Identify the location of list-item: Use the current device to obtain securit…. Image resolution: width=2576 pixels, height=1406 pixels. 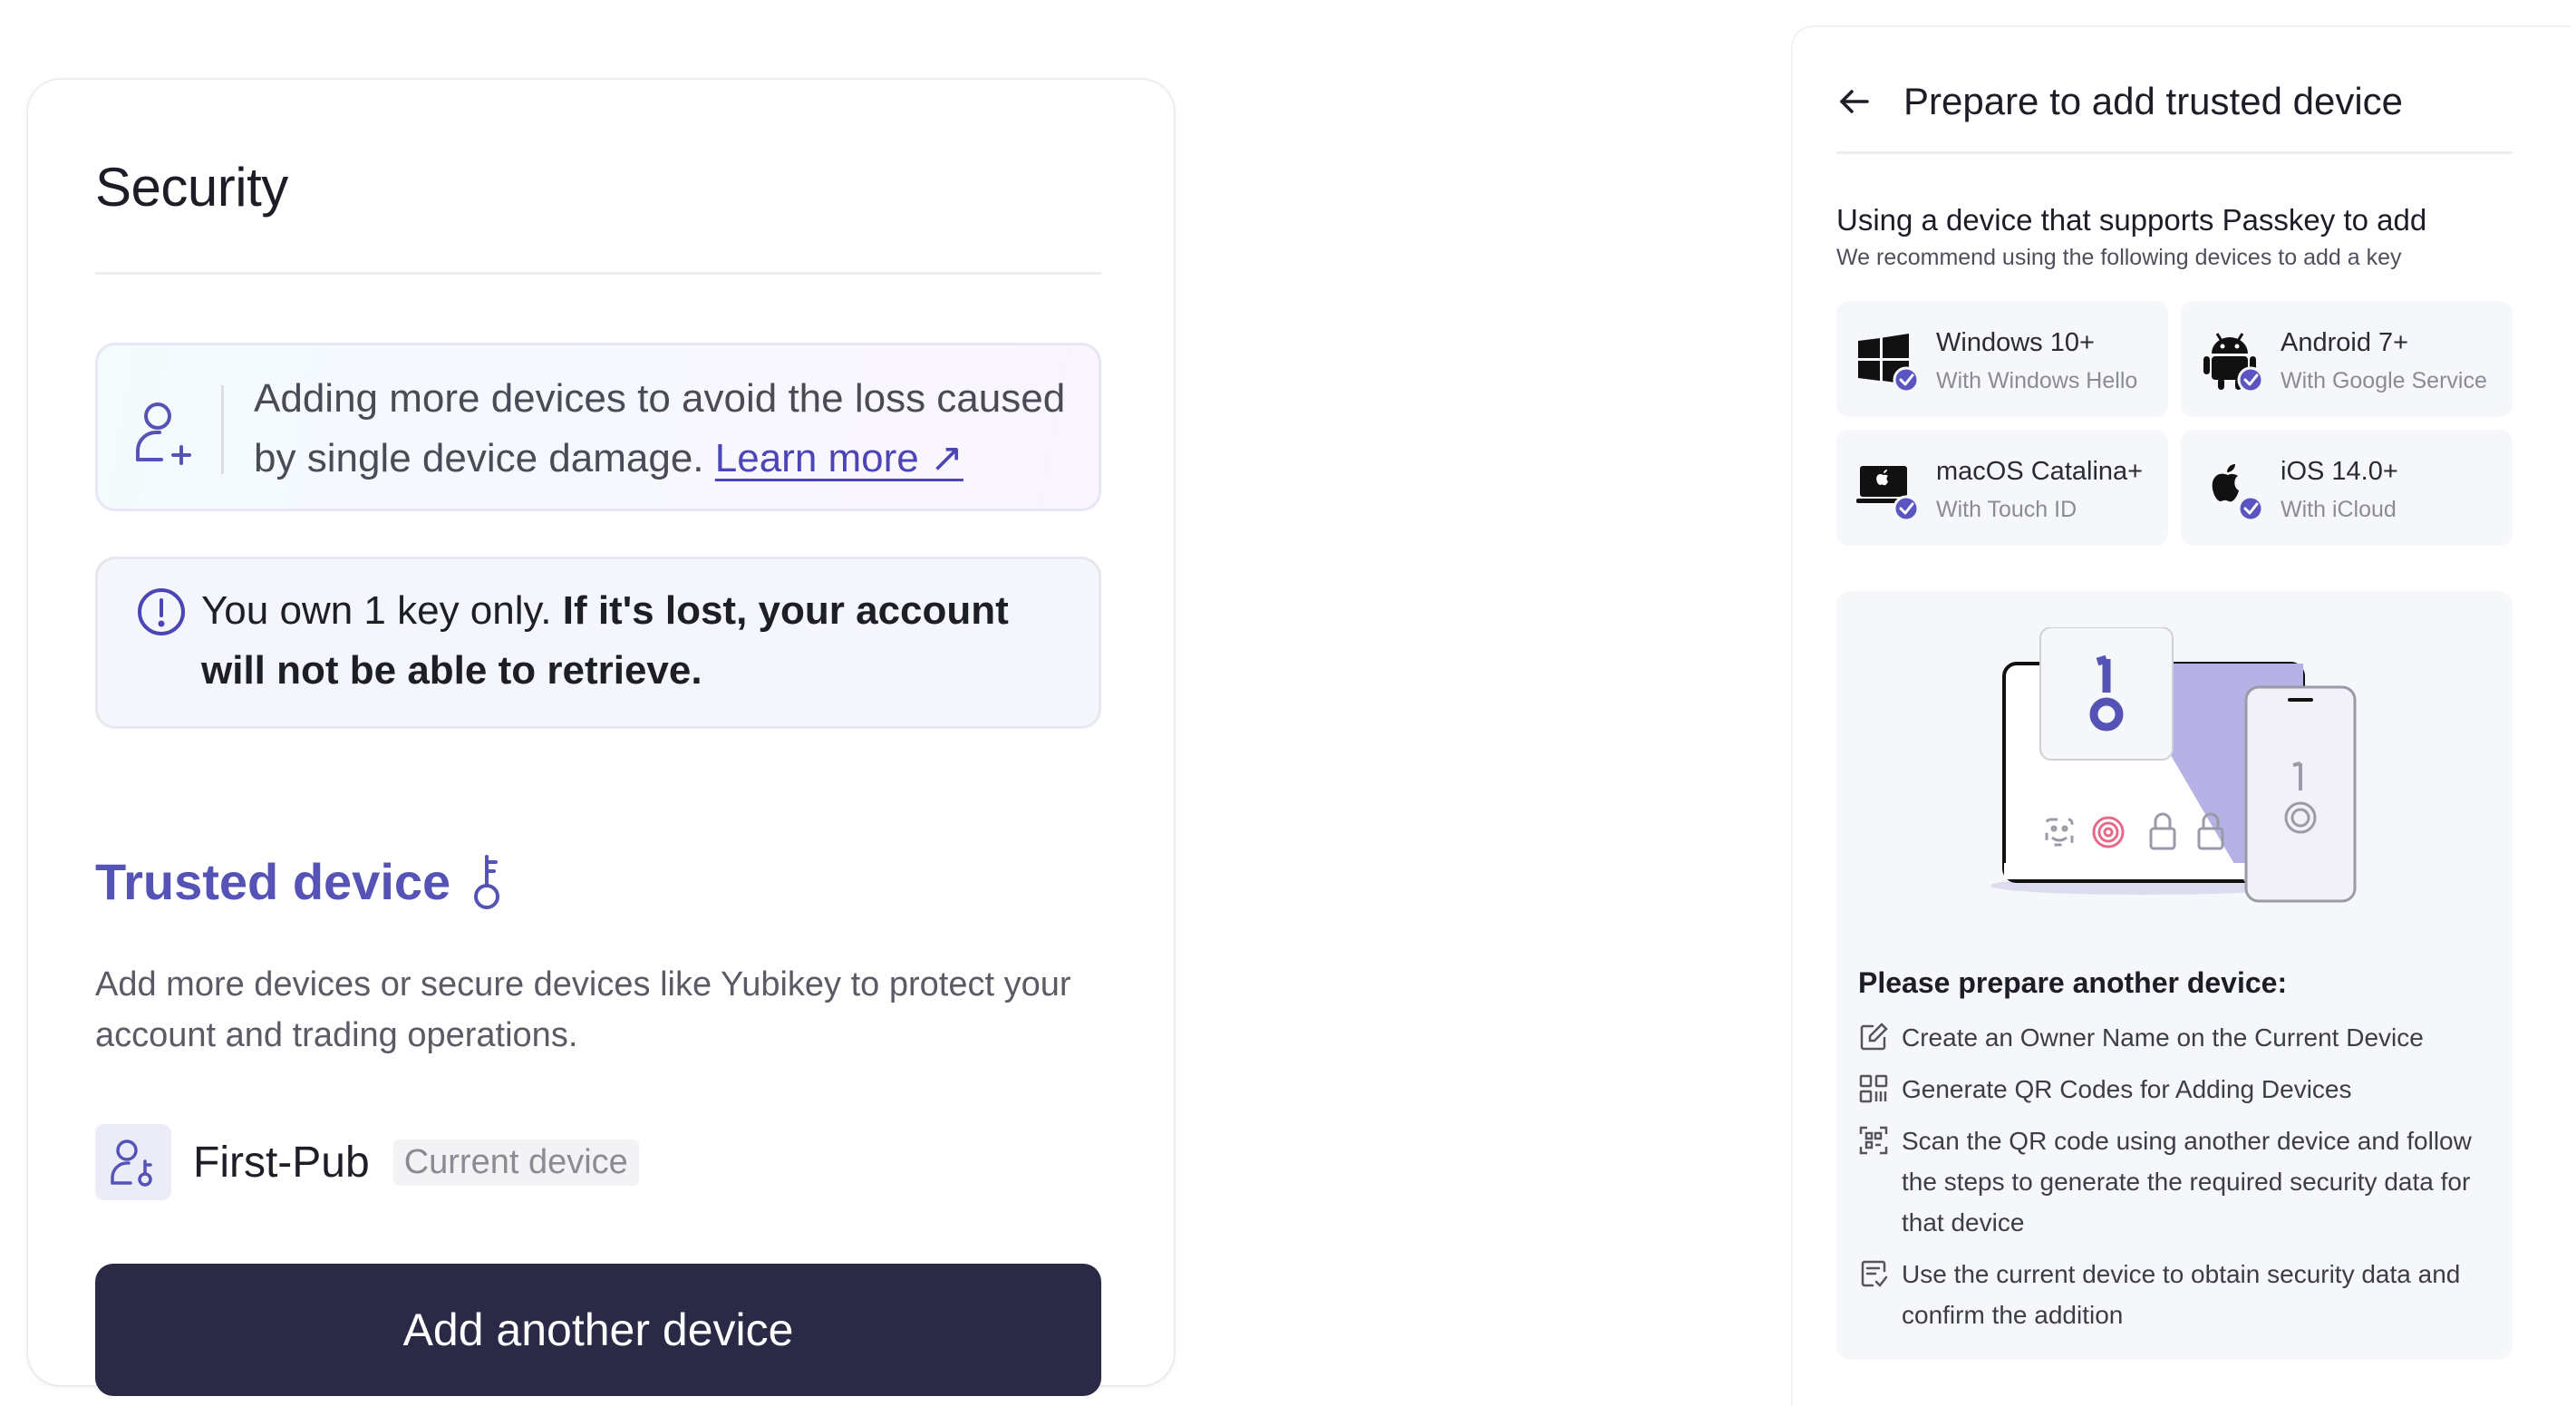
(2175, 1294).